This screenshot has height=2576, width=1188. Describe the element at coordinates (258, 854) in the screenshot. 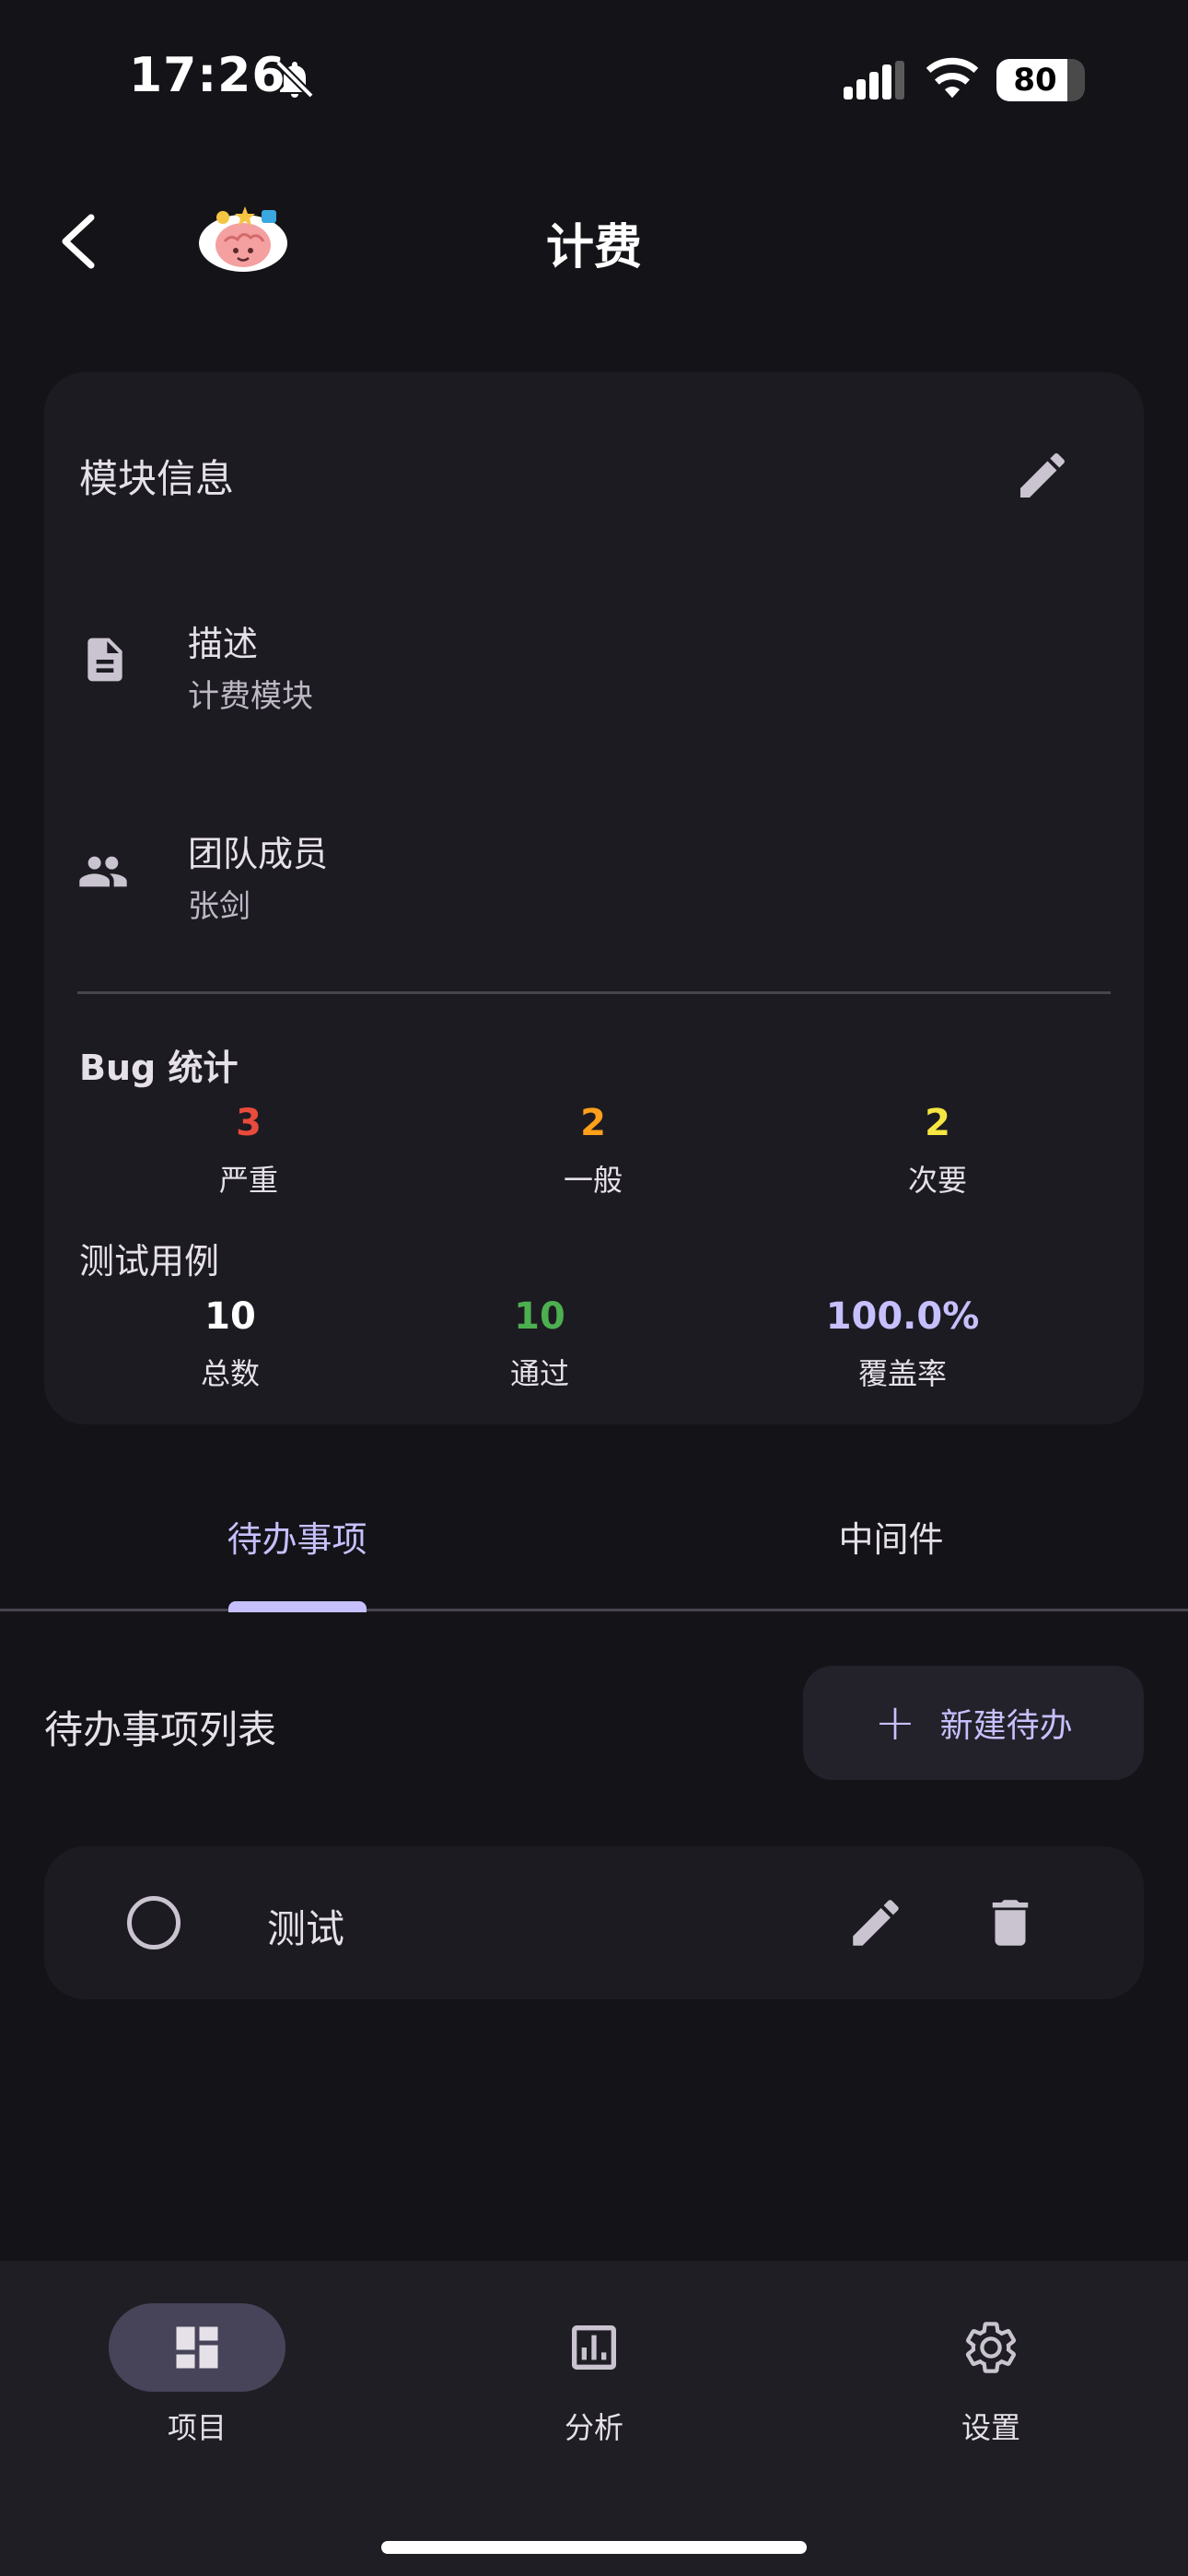

I see `team-members-label: 团队成员` at that location.